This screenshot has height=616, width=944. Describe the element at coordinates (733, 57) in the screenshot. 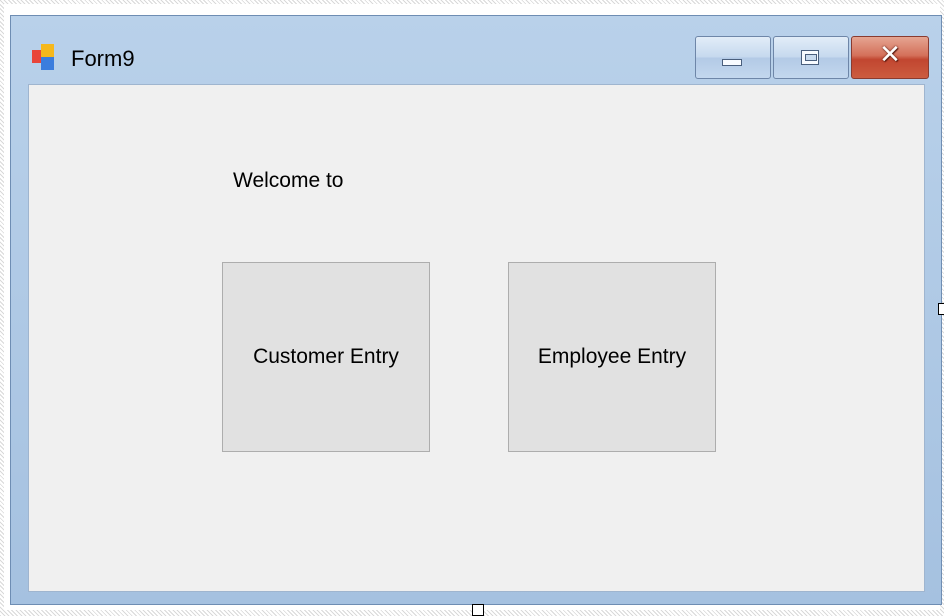

I see `minimize-button` at that location.